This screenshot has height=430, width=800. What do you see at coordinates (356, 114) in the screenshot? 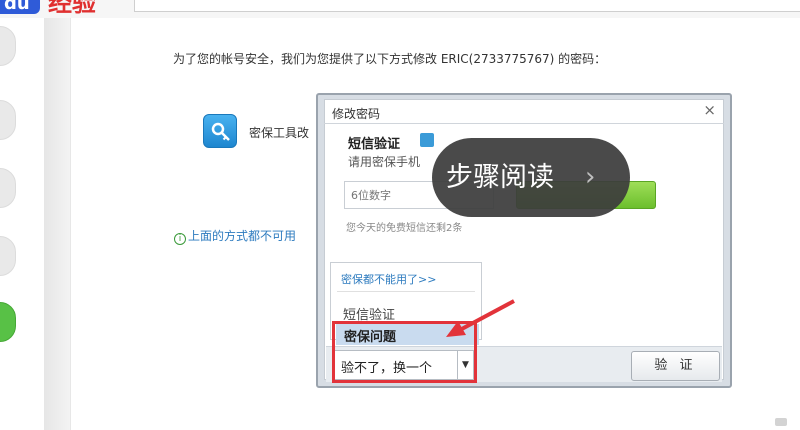
I see `dialog-title: 修改密码` at bounding box center [356, 114].